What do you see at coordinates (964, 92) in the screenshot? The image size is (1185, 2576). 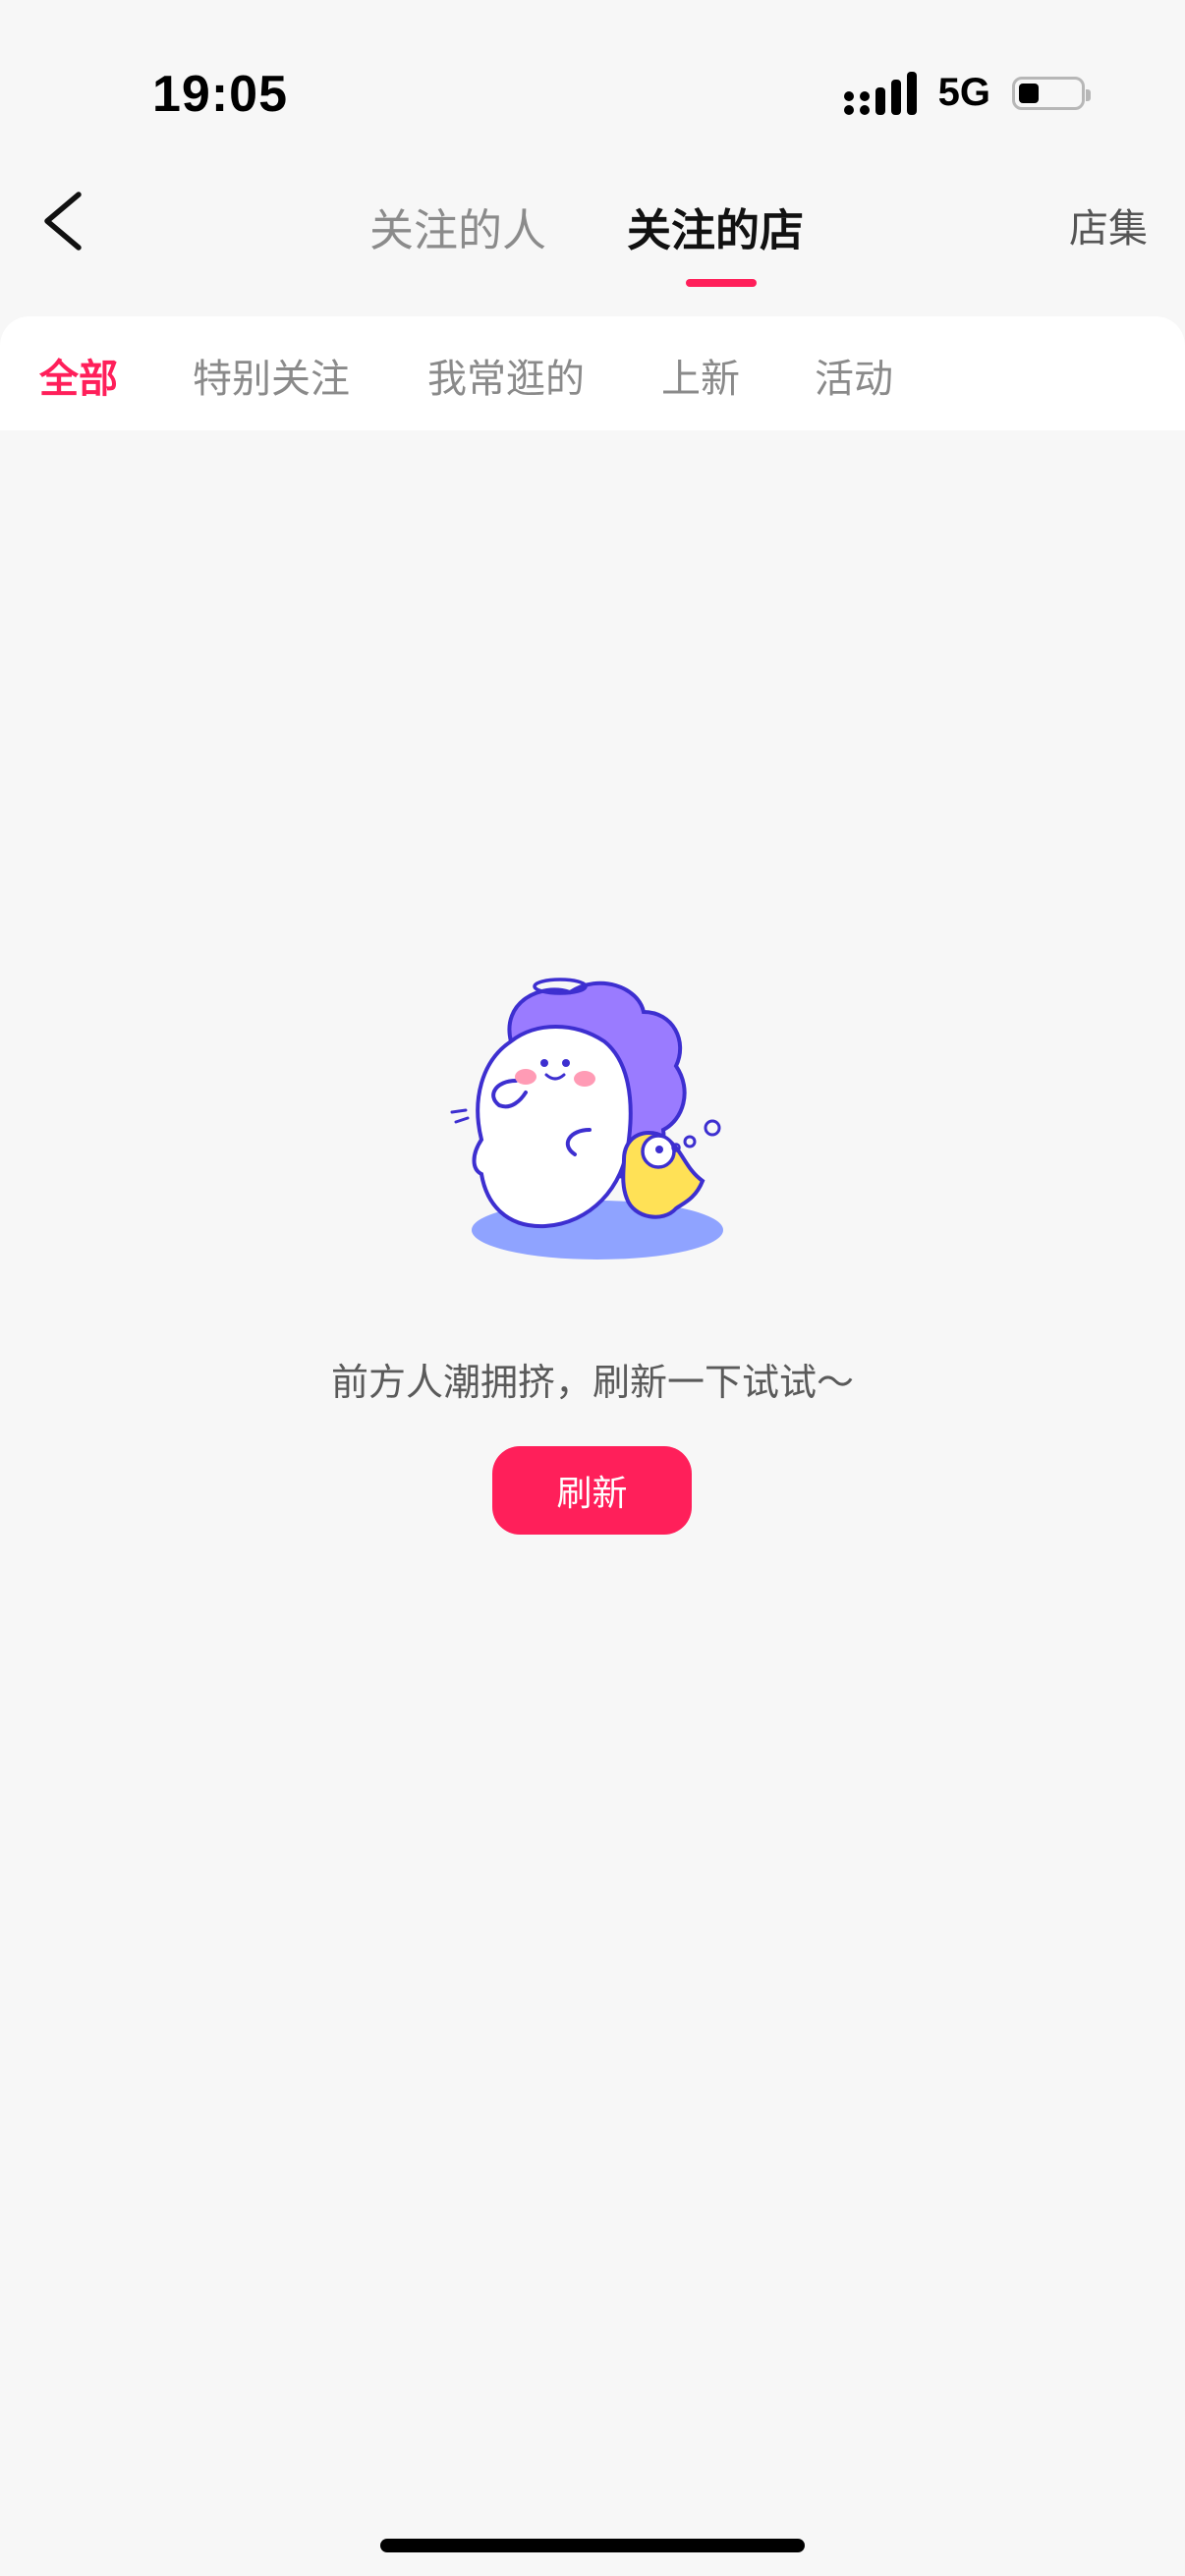 I see `network-type: 5G` at bounding box center [964, 92].